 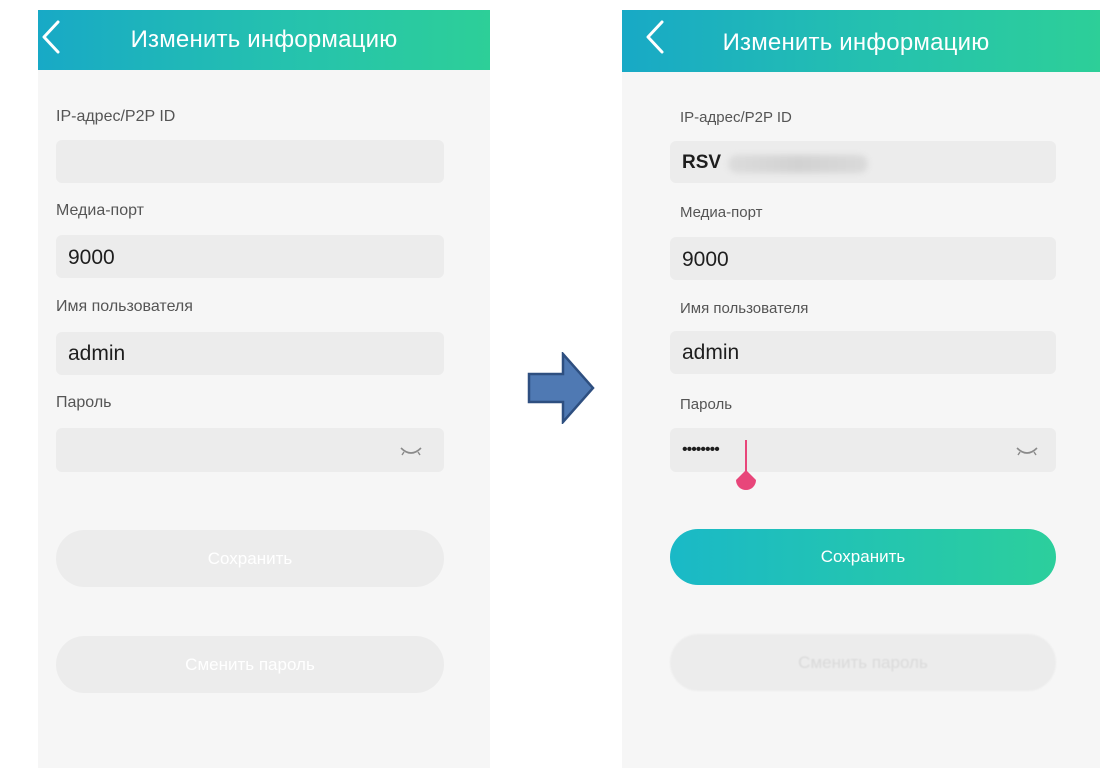 I want to click on password-input, so click(x=250, y=450).